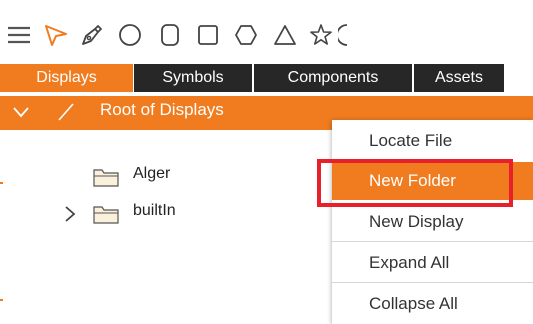 This screenshot has height=324, width=533. Describe the element at coordinates (285, 35) in the screenshot. I see `triangle-icon` at that location.